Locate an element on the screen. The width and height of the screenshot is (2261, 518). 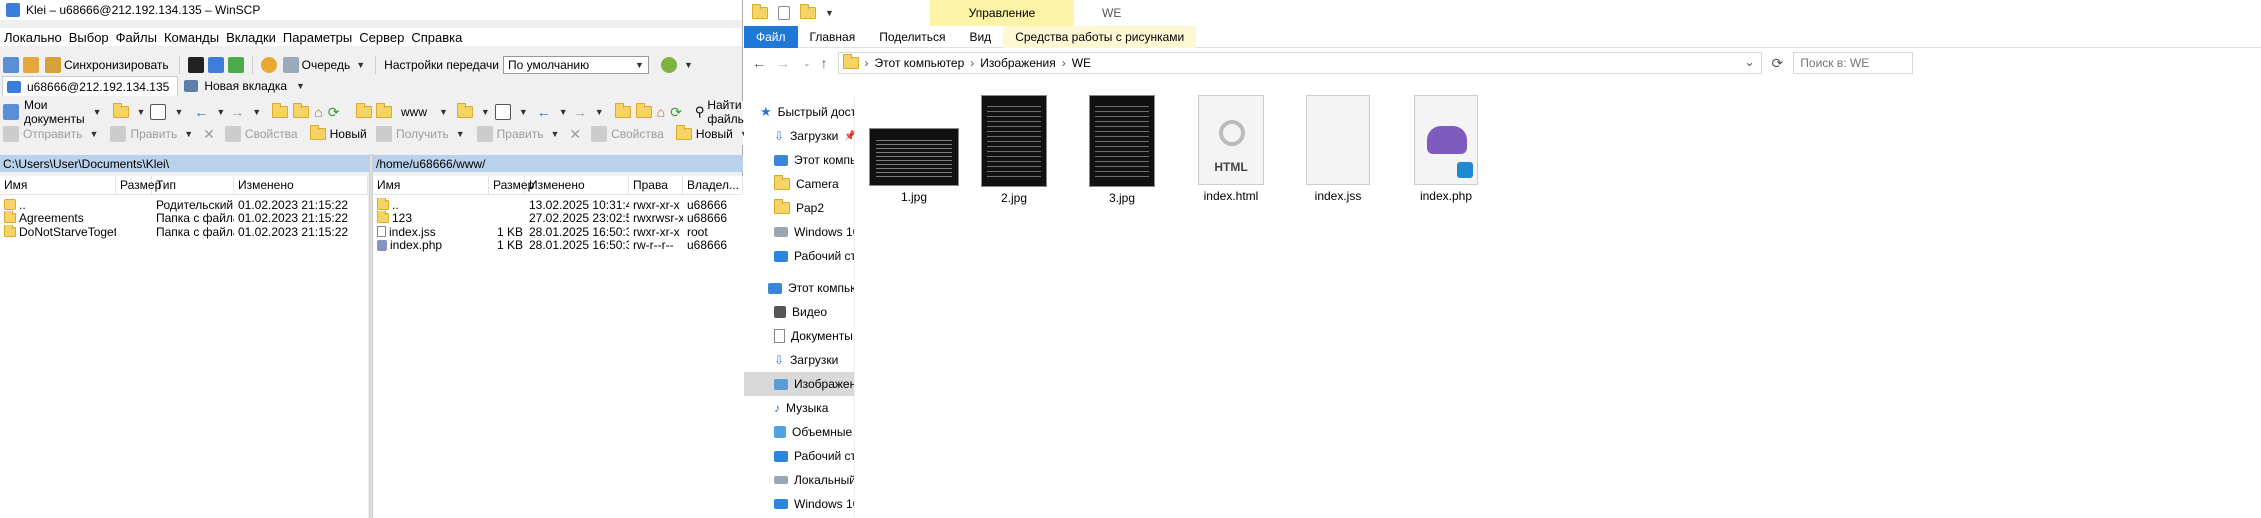
column-rights: Права is located at coordinates (656, 185).